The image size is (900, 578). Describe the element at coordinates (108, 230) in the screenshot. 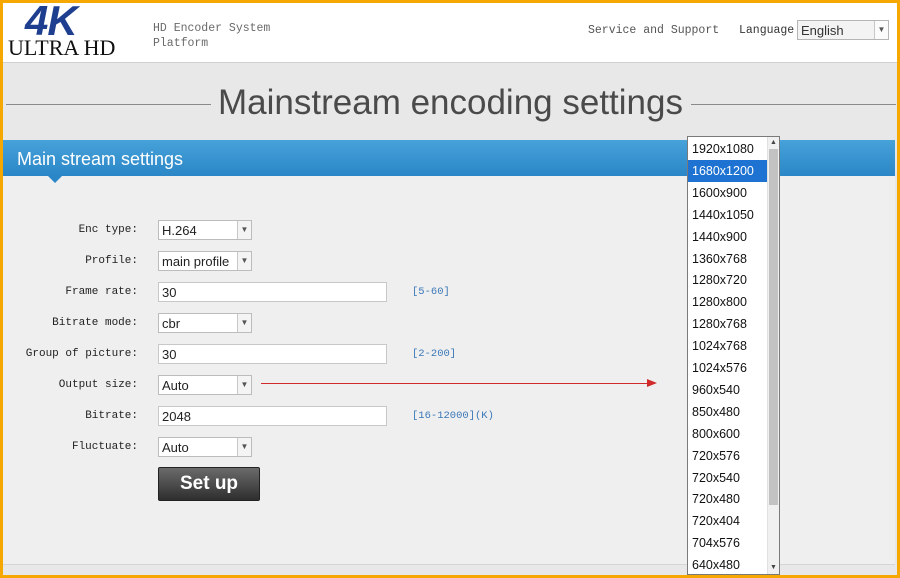

I see `enc-type-label: Enc type:` at that location.